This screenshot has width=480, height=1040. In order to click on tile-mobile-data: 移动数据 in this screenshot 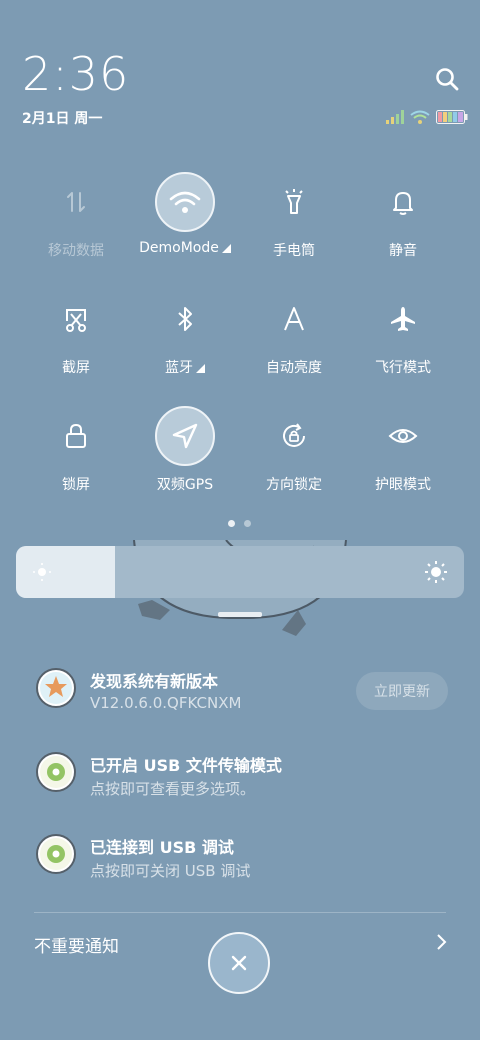, I will do `click(76, 216)`.